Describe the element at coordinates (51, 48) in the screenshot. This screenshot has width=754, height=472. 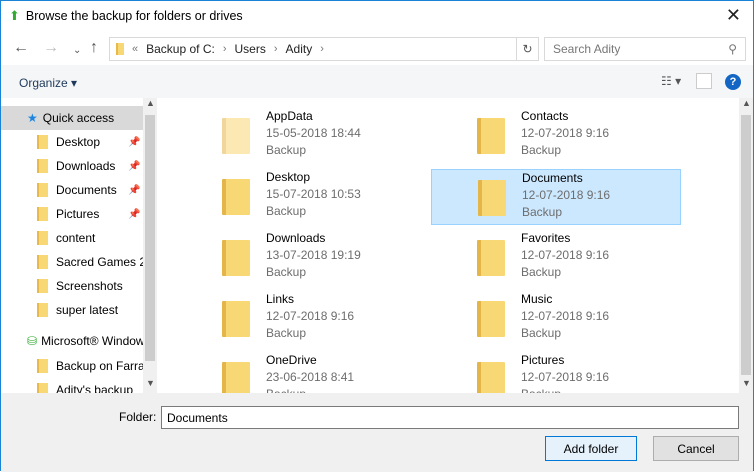
I see `forward-button: →` at that location.